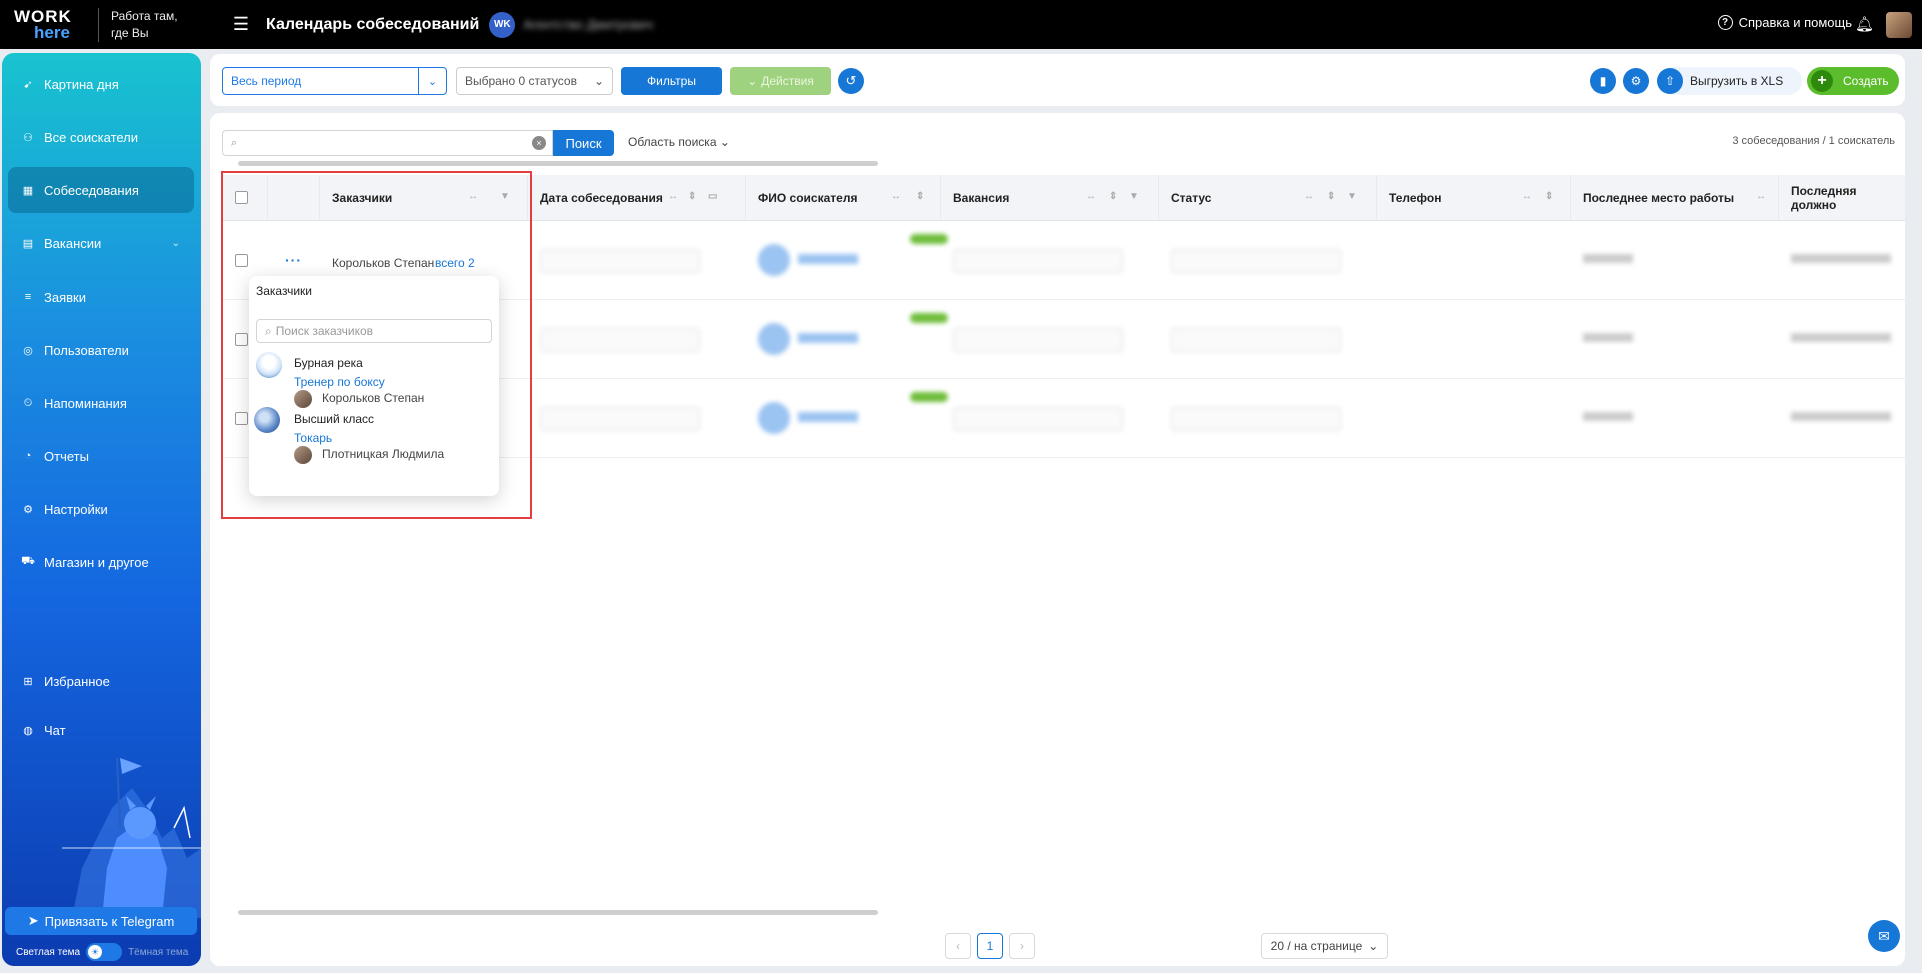  I want to click on help-link: ? Справка и помощь, so click(1784, 22).